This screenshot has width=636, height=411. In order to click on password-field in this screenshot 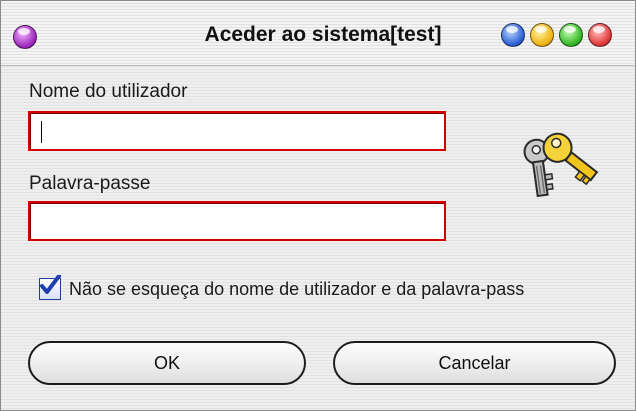, I will do `click(237, 221)`.